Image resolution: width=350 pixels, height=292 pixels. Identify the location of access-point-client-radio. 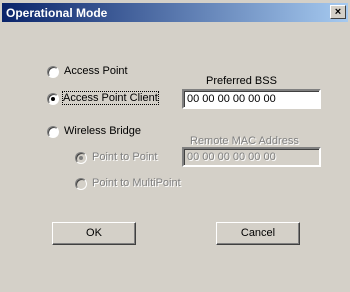
(53, 99).